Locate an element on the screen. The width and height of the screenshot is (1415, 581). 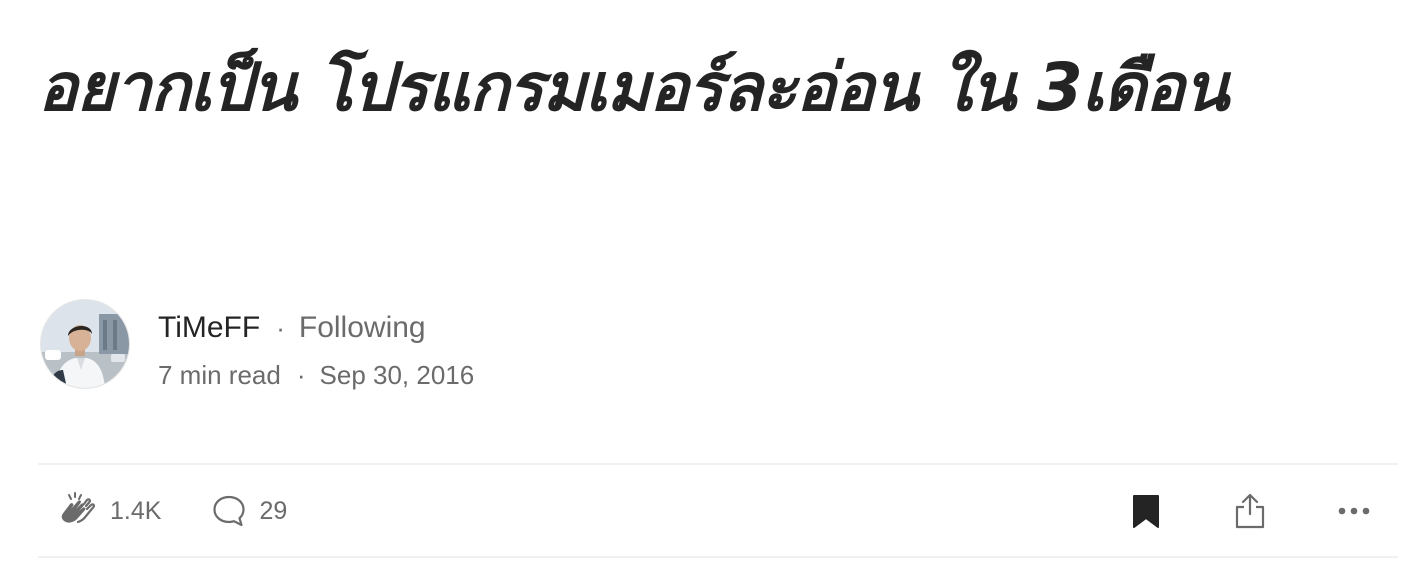
share-icon is located at coordinates (1250, 511).